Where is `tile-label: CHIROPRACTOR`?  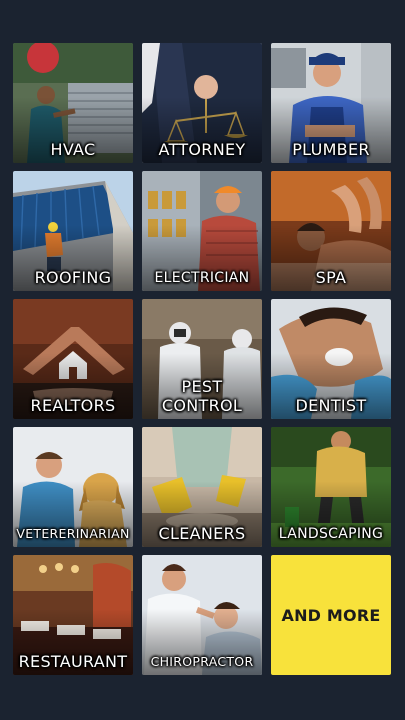
tile-label: CHIROPRACTOR is located at coordinates (202, 661).